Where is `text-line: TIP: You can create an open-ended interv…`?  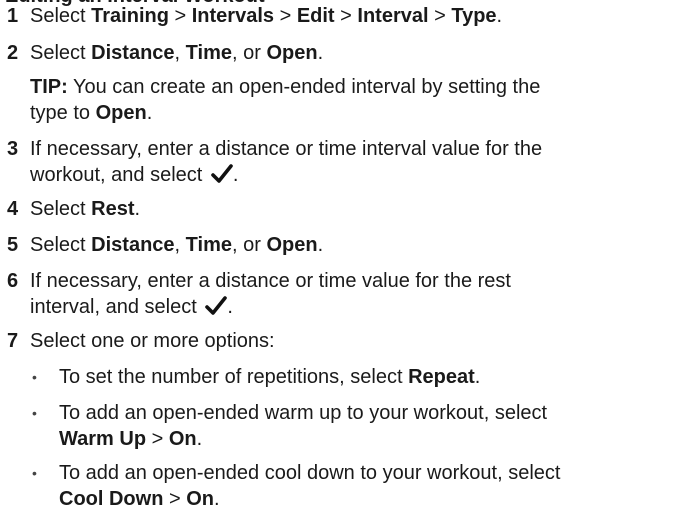
text-line: TIP: You can create an open-ended interv… is located at coordinates (350, 87).